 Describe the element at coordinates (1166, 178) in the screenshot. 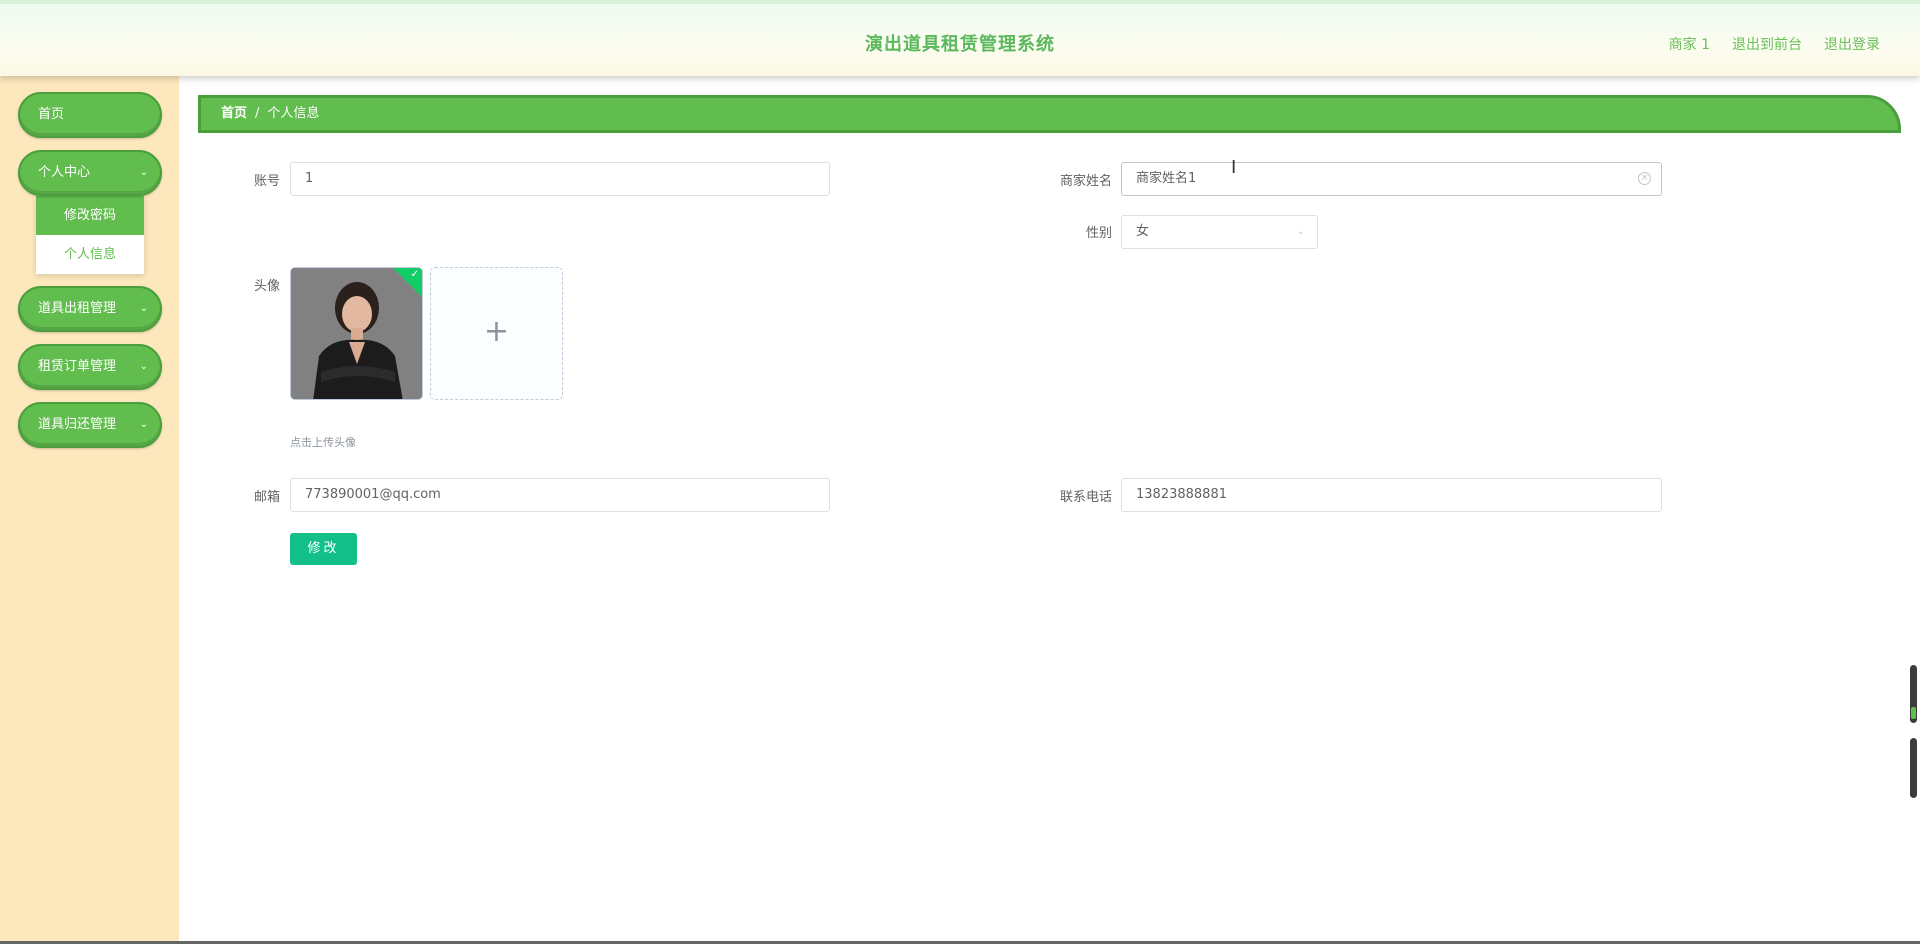

I see `merchant-name-value: 商家姓名1` at that location.